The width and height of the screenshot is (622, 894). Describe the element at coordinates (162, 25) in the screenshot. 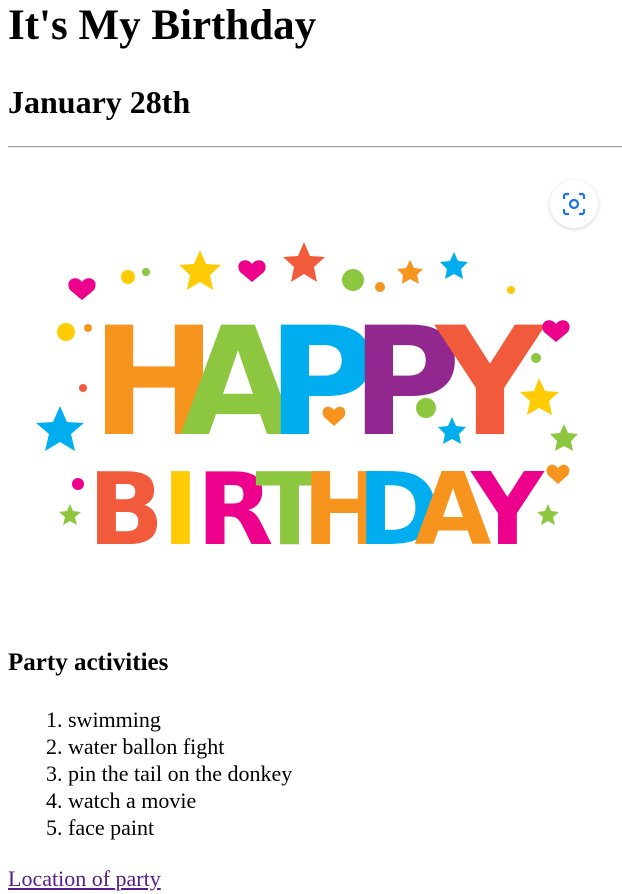

I see `page-title: It's My Birthday` at that location.